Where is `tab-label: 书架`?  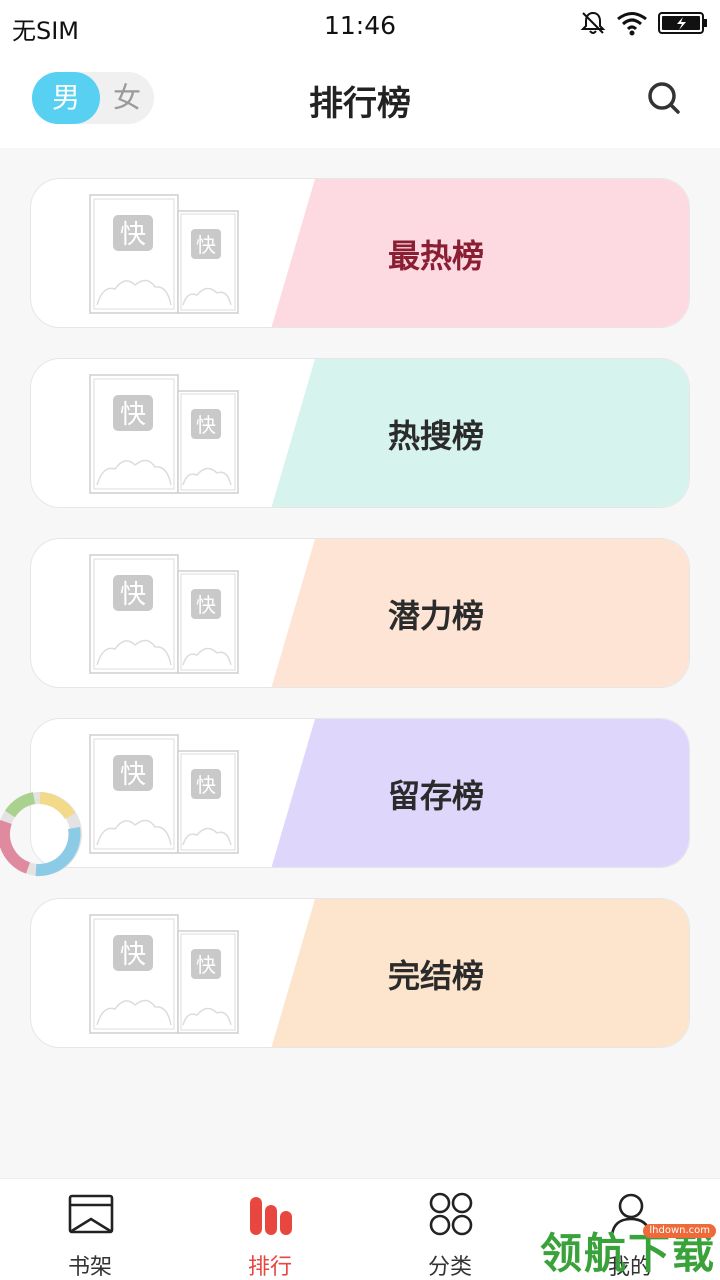
tab-label: 书架 is located at coordinates (89, 1267).